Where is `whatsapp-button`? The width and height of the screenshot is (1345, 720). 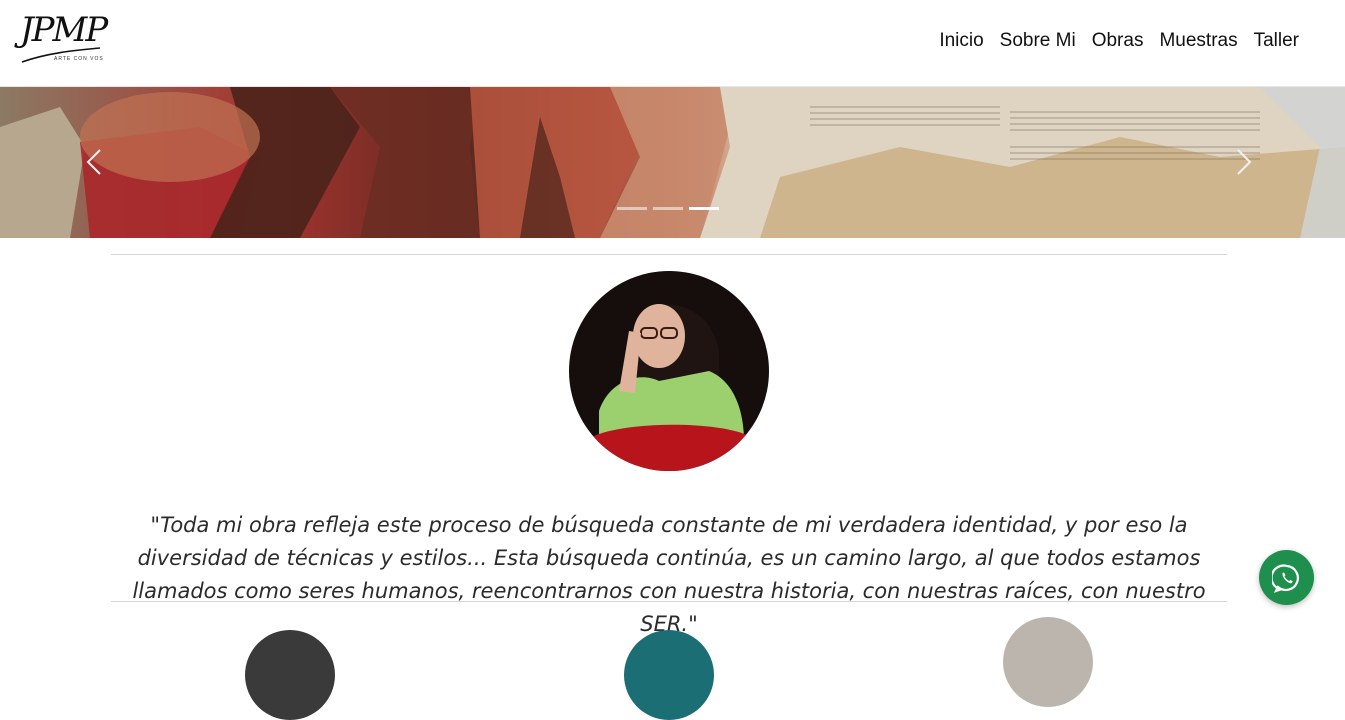
whatsapp-button is located at coordinates (1286, 577).